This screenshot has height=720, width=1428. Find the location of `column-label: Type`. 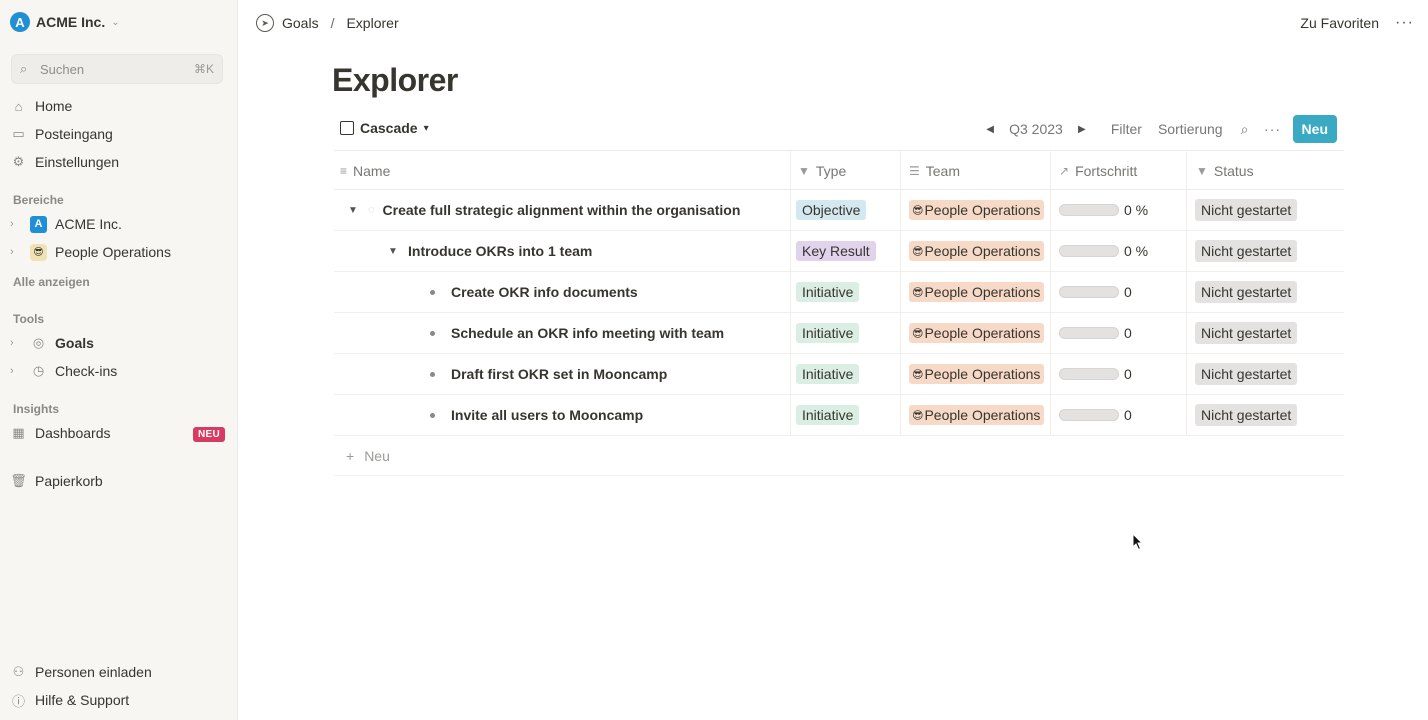

column-label: Type is located at coordinates (831, 171).